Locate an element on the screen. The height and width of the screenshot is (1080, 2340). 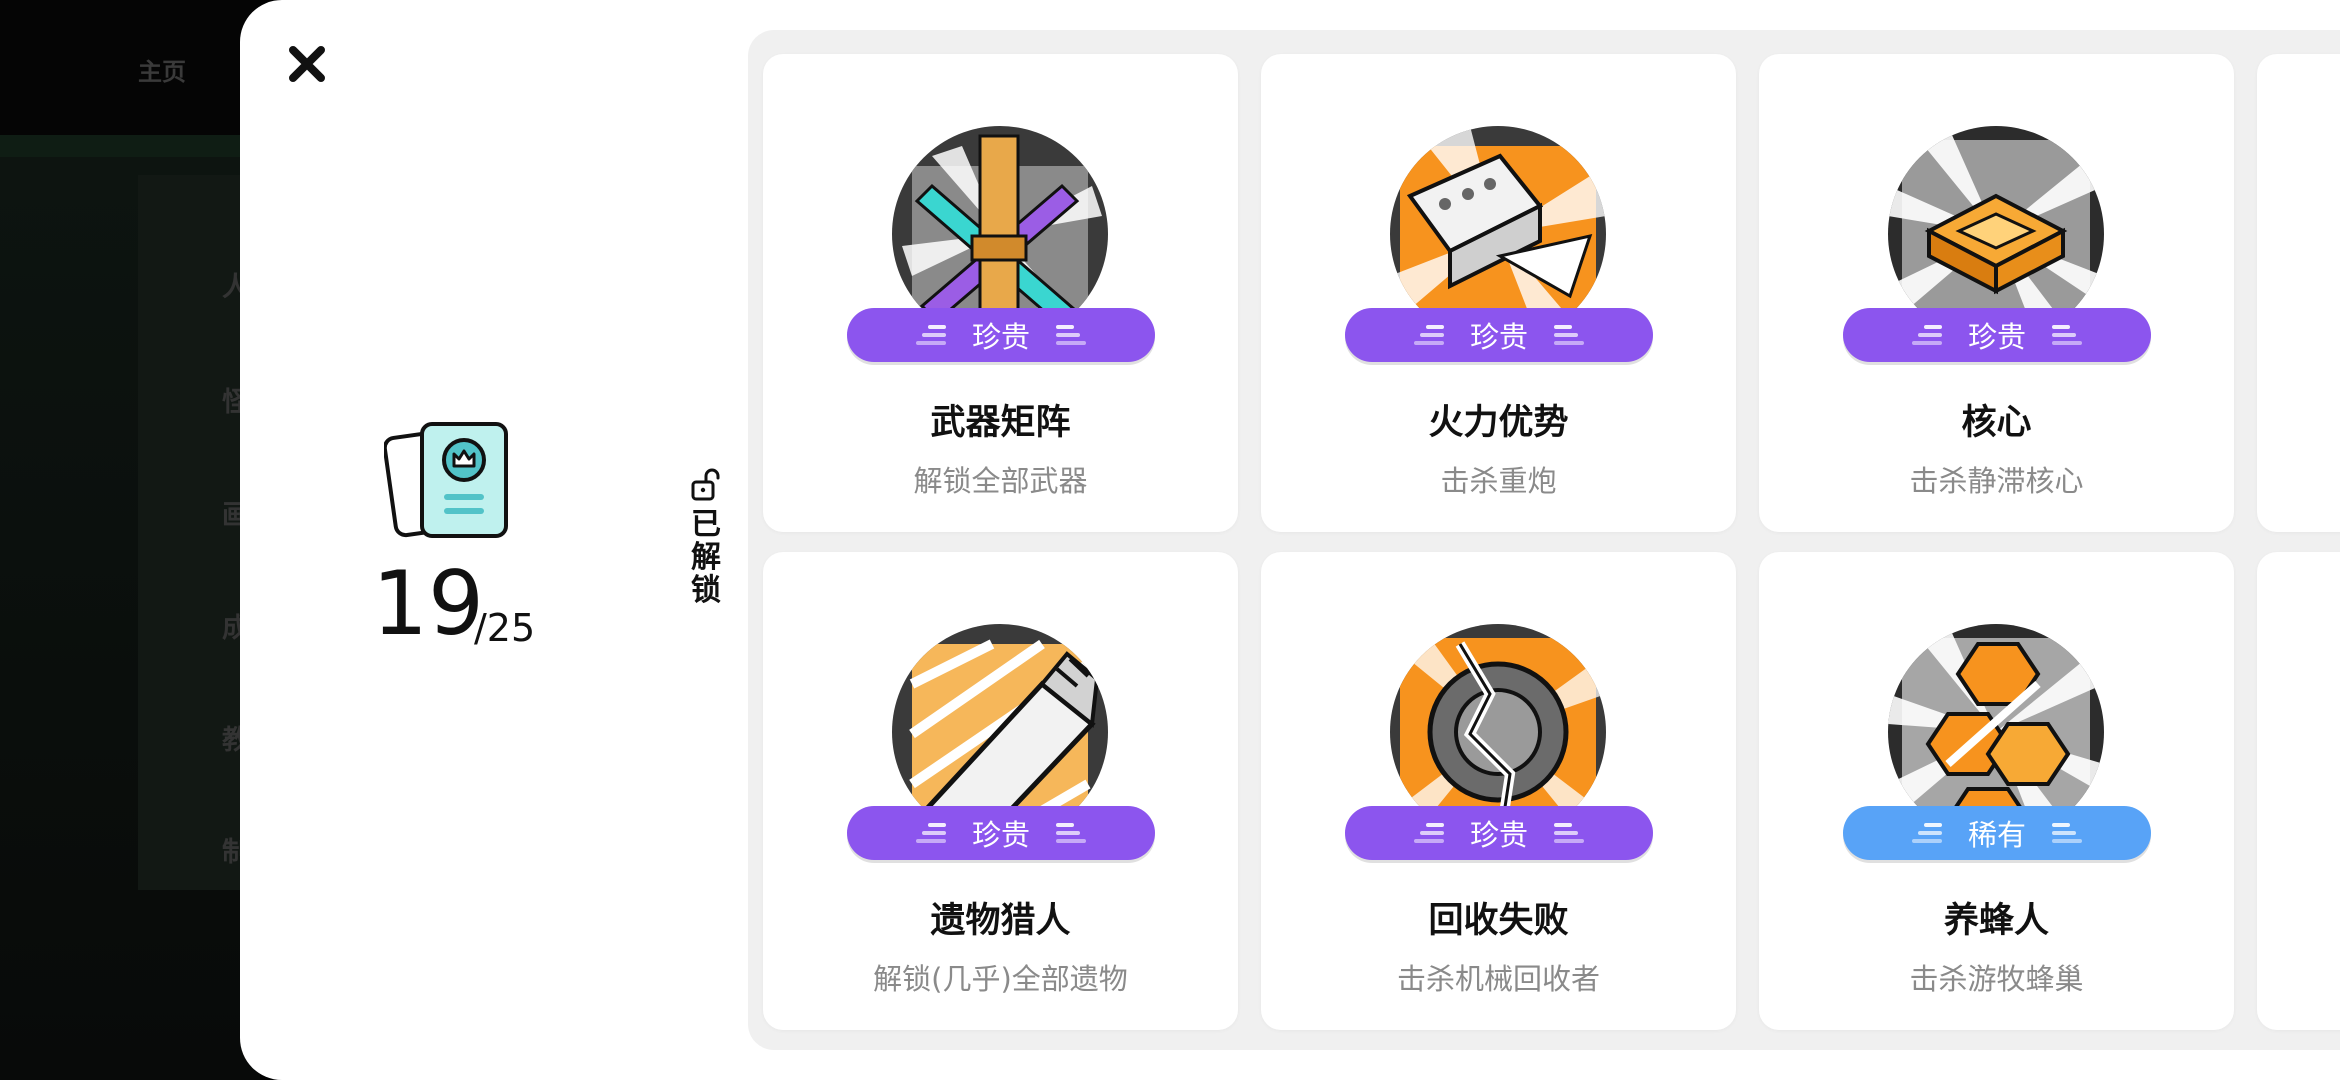
tab-unlocked: 已解锁 is located at coordinates (706, 537).